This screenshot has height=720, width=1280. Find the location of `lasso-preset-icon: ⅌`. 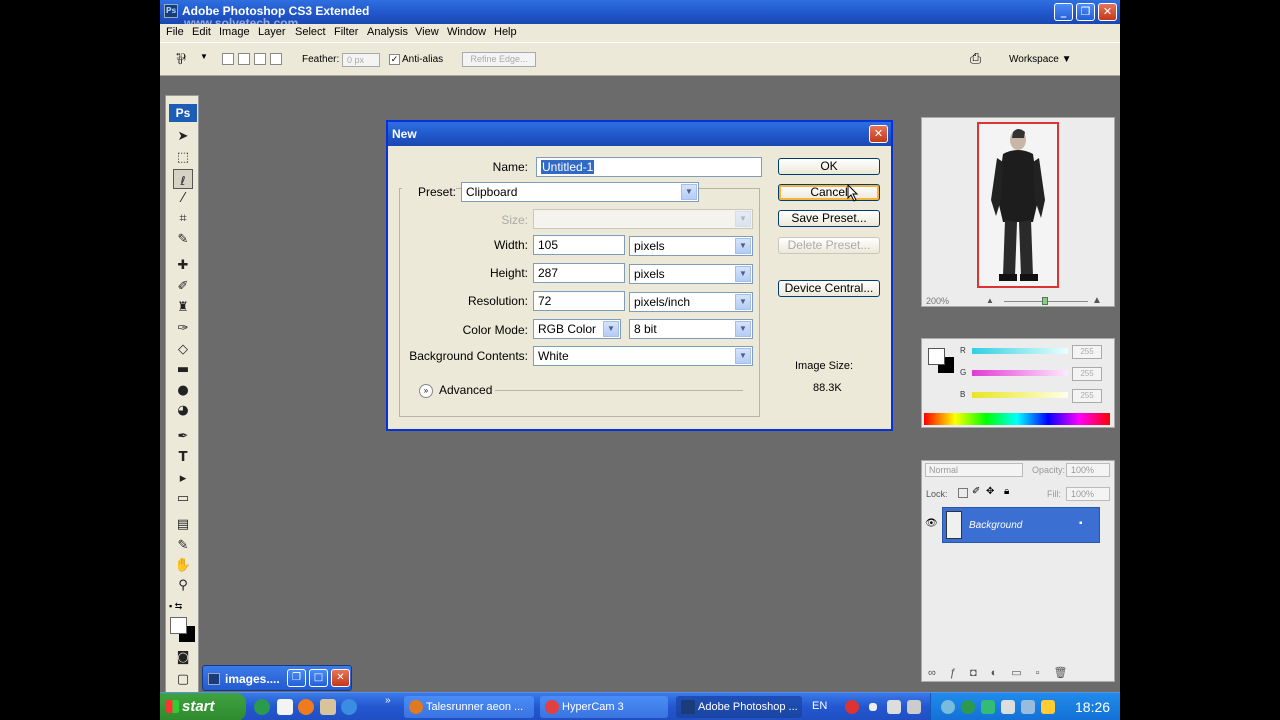

lasso-preset-icon: ⅌ is located at coordinates (181, 59).